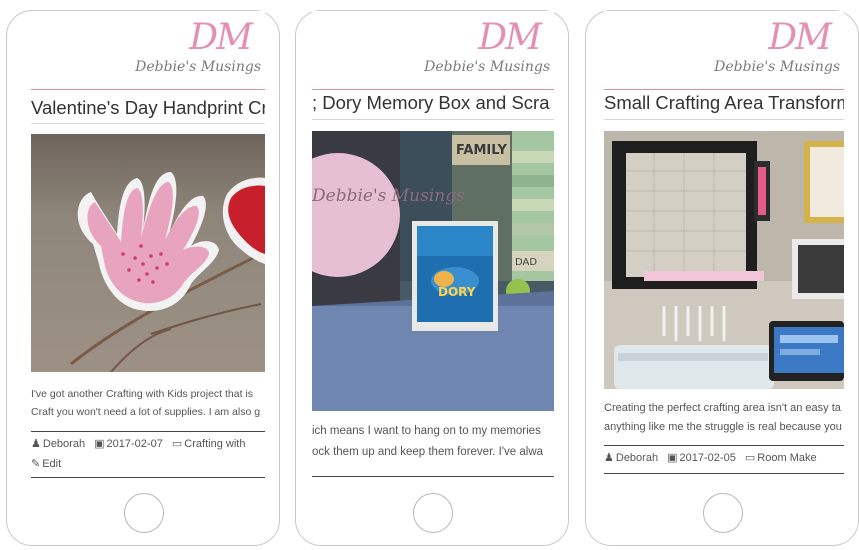 This screenshot has width=859, height=550. I want to click on pencil-icon: ✎, so click(36, 464).